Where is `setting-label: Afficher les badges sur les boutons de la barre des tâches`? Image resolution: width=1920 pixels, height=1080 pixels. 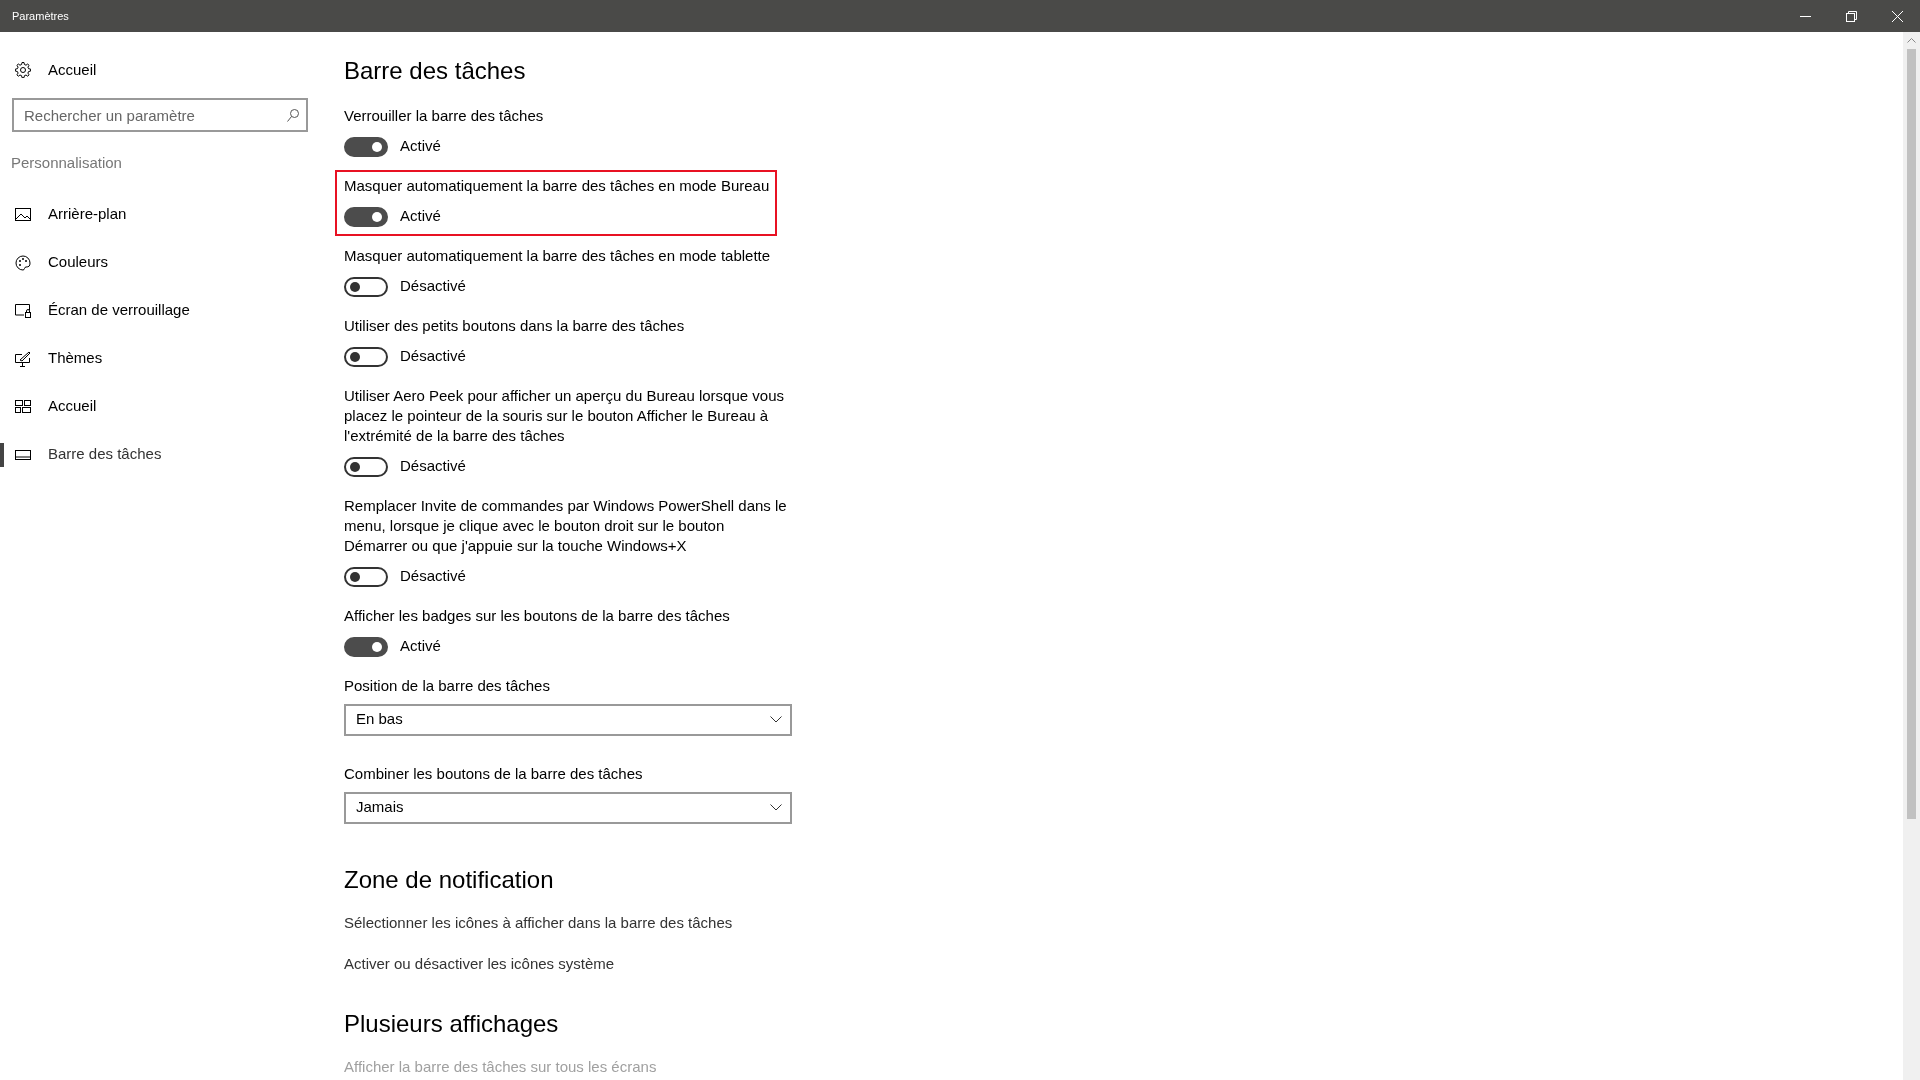
setting-label: Afficher les badges sur les boutons de la barre des tâches is located at coordinates (537, 615).